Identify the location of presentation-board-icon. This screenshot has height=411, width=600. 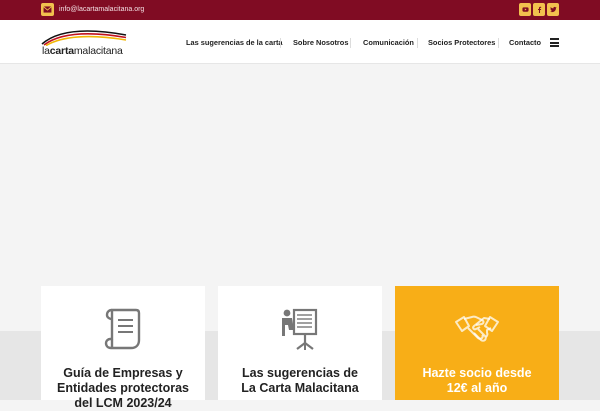
(300, 329).